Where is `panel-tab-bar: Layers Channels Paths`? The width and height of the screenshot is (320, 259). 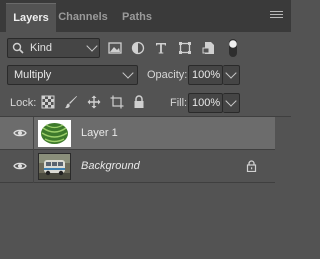 panel-tab-bar: Layers Channels Paths is located at coordinates (145, 16).